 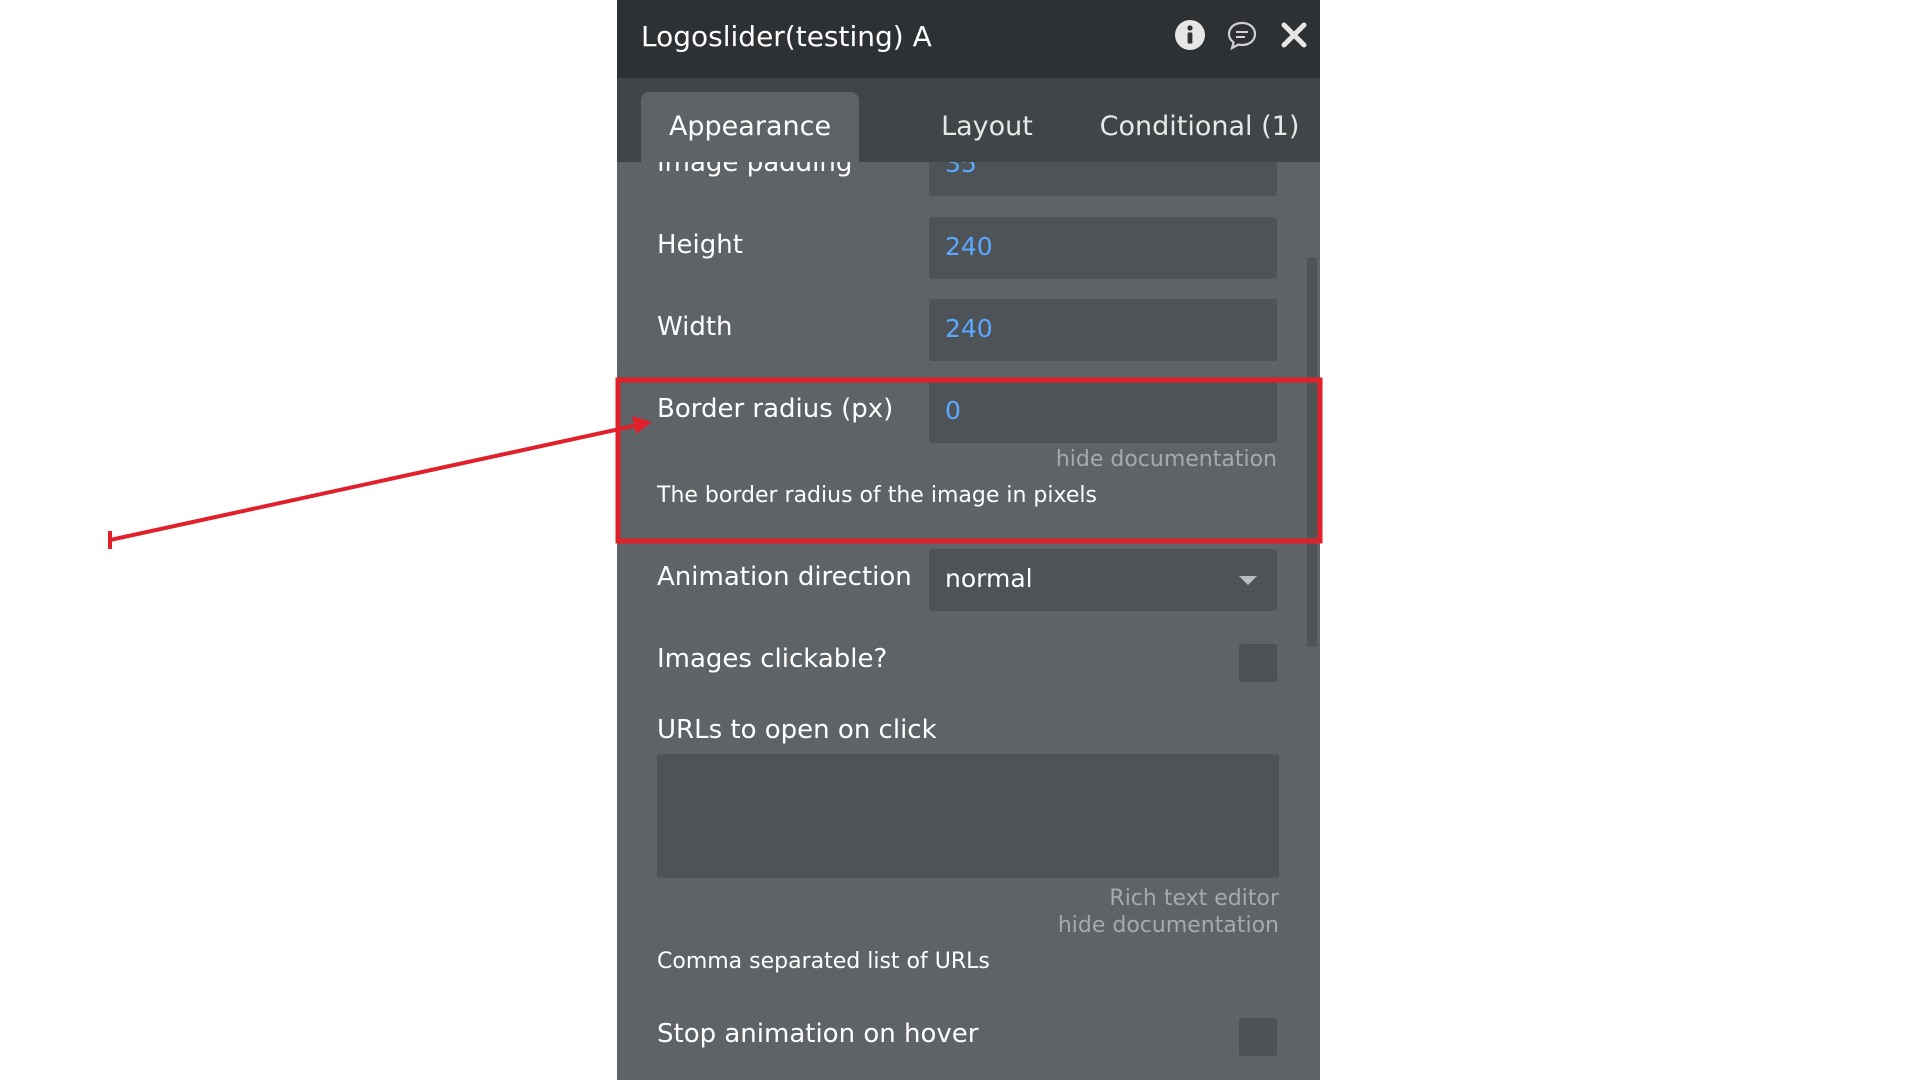 I want to click on annotation-arrow, so click(x=374, y=482).